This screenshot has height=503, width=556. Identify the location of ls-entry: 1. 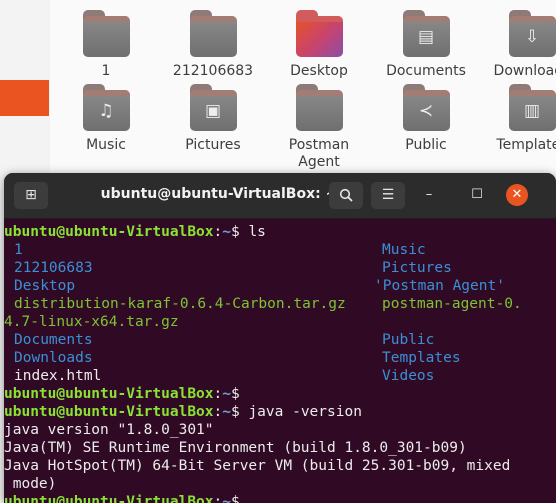
(18, 250).